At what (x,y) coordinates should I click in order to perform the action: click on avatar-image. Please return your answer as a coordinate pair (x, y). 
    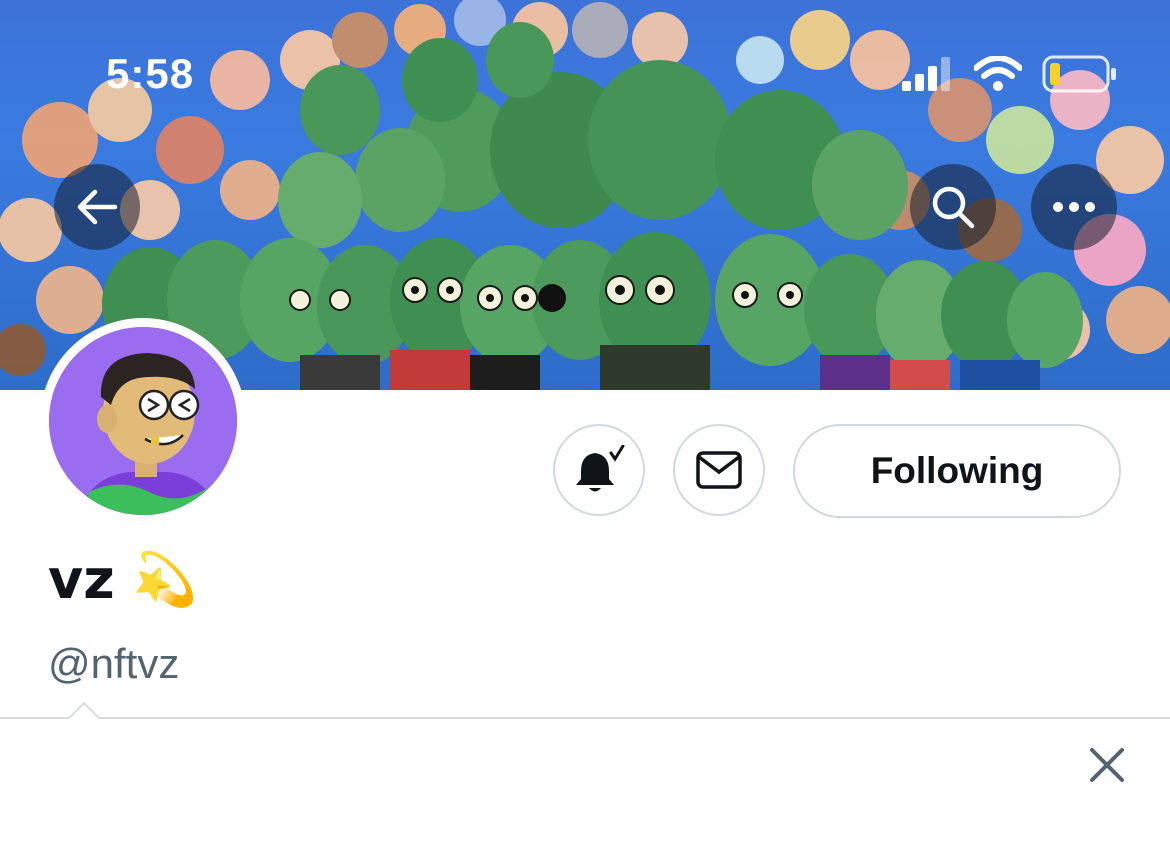
    Looking at the image, I should click on (143, 421).